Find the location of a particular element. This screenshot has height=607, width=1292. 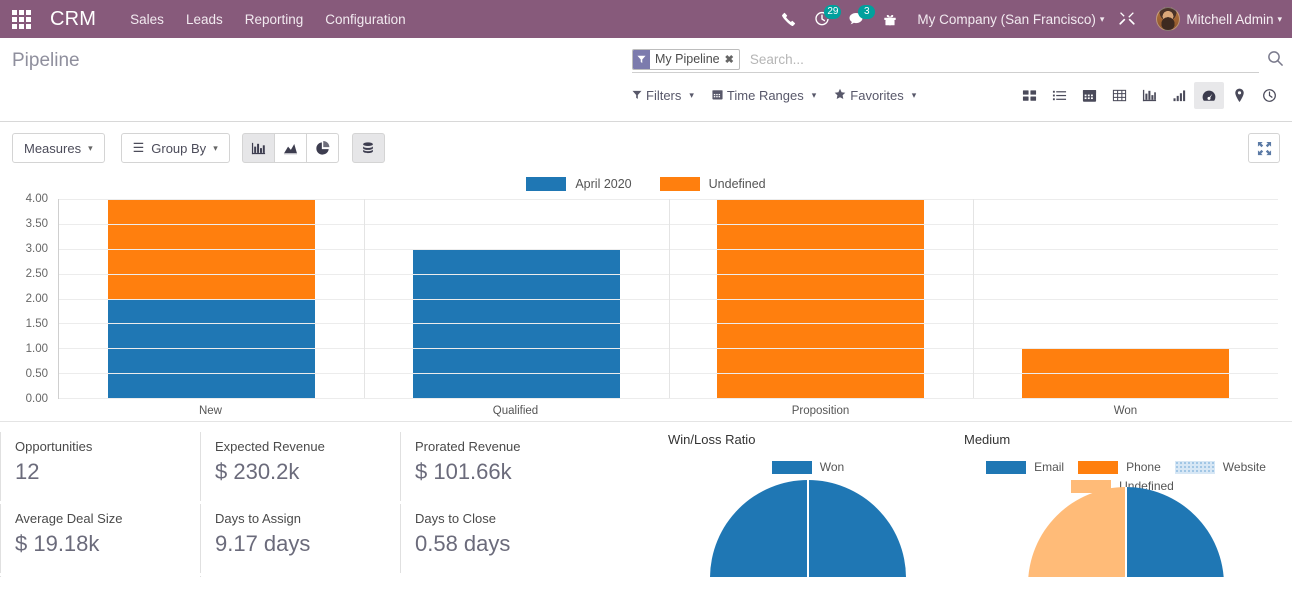

legend-label: Email is located at coordinates (1049, 467).